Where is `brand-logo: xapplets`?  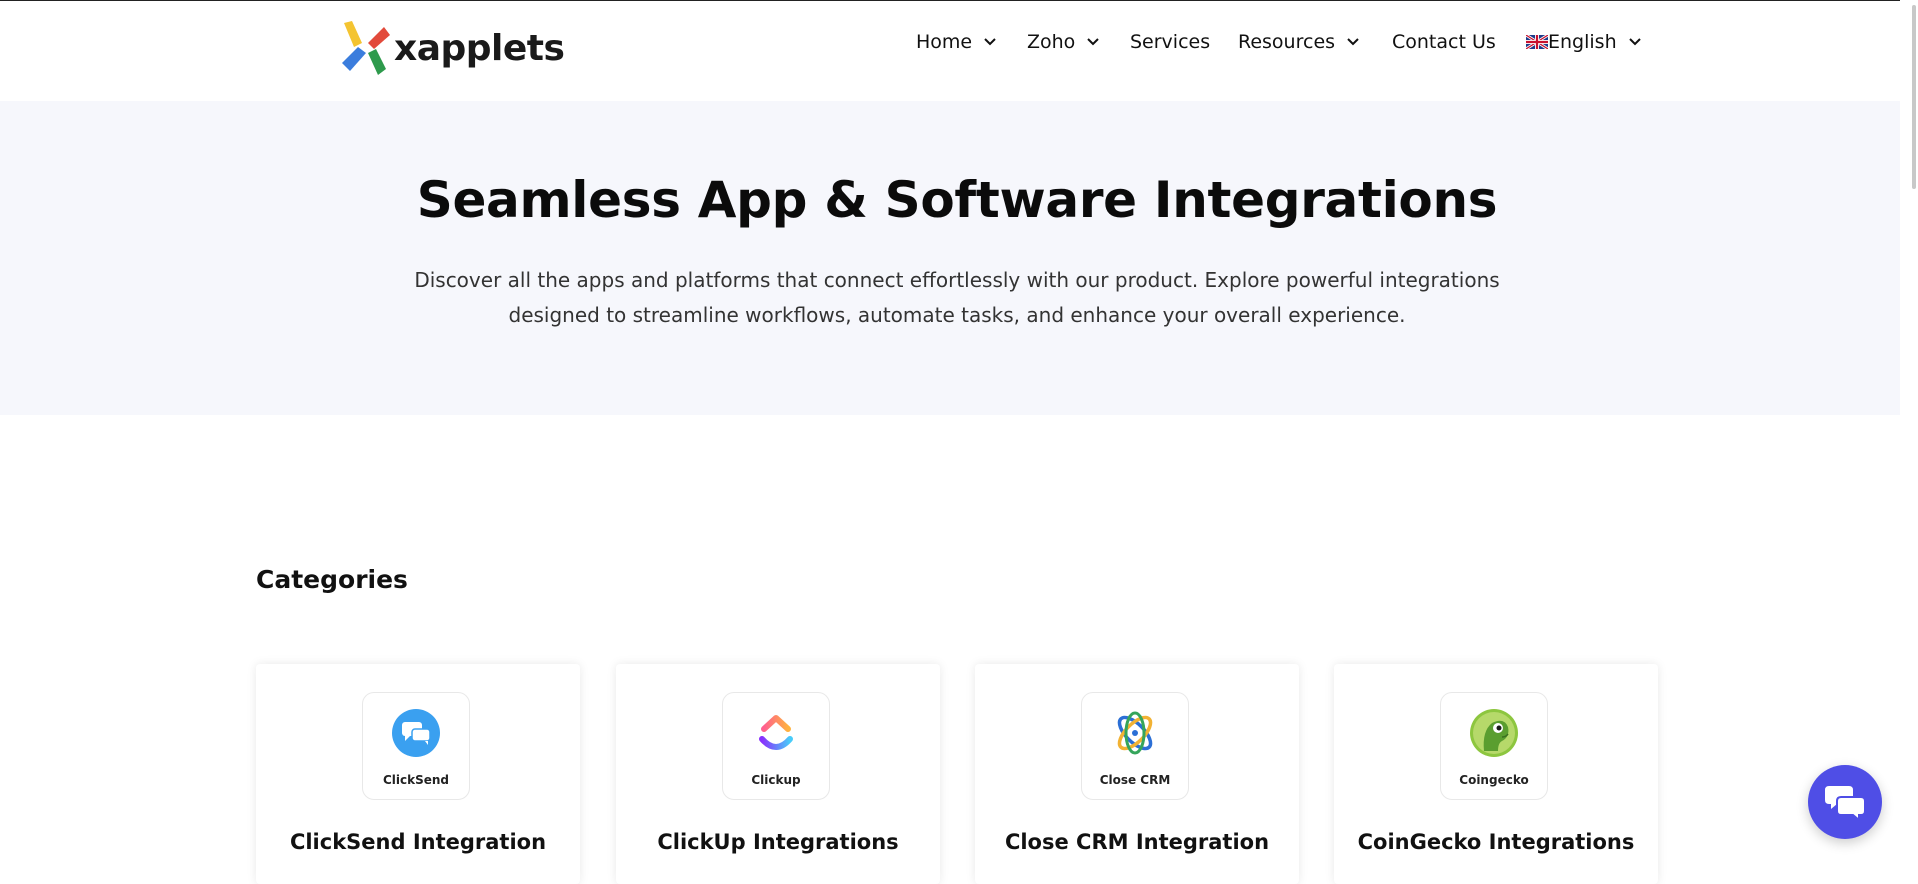
brand-logo: xapplets is located at coordinates (452, 48).